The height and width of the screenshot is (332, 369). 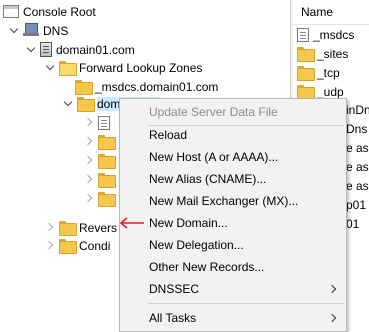 I want to click on list-item-partial: p01, so click(x=356, y=205).